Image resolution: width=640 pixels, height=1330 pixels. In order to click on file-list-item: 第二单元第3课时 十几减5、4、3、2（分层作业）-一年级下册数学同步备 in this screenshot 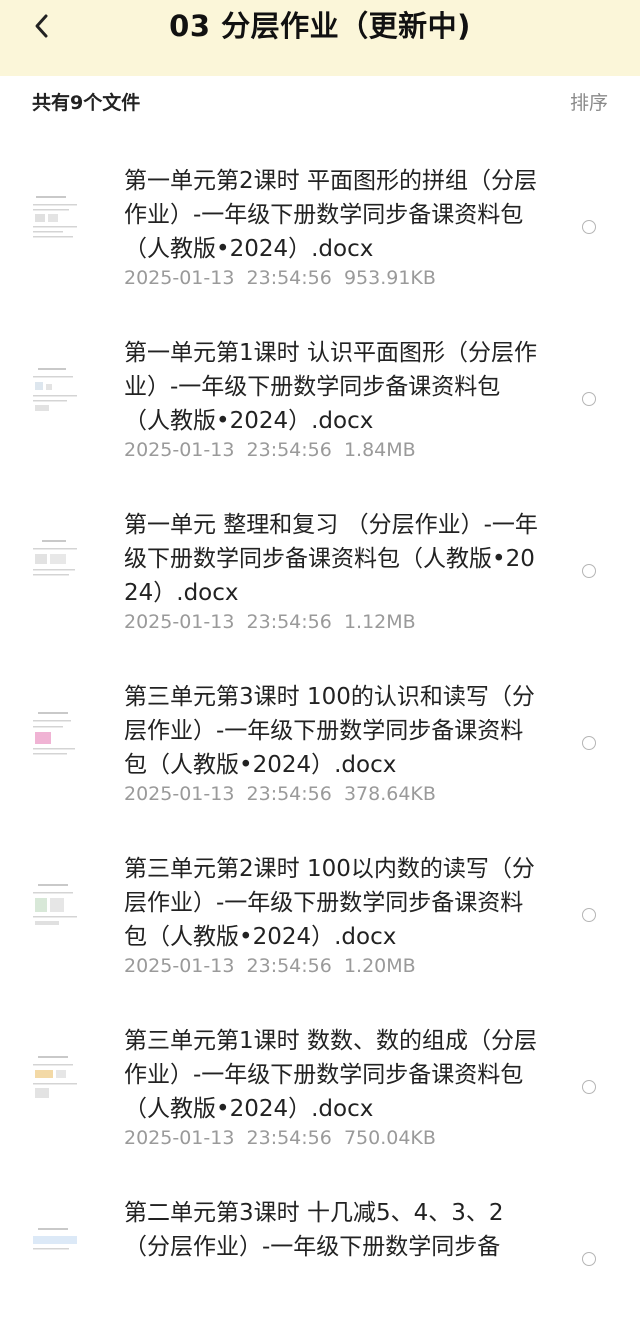, I will do `click(320, 1244)`.